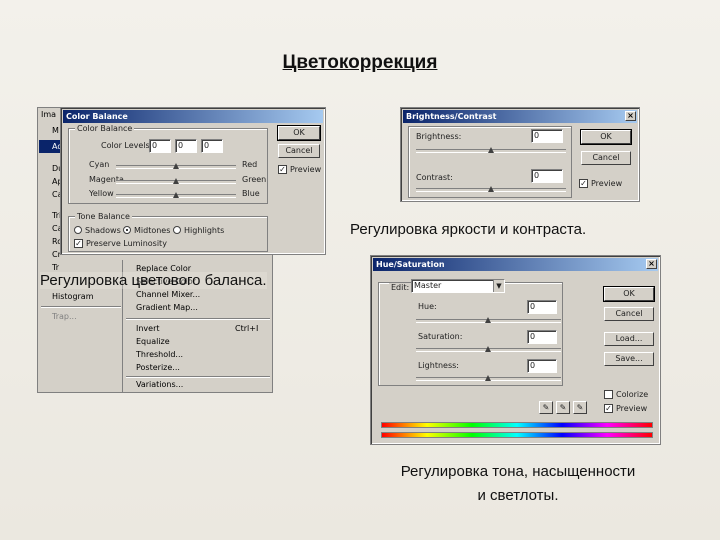  I want to click on edit-select: Master ▼, so click(458, 286).